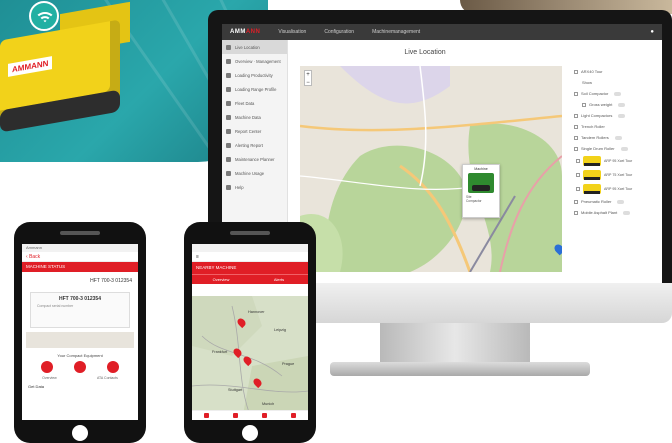  What do you see at coordinates (250, 415) in the screenshot?
I see `bottom-nav` at bounding box center [250, 415].